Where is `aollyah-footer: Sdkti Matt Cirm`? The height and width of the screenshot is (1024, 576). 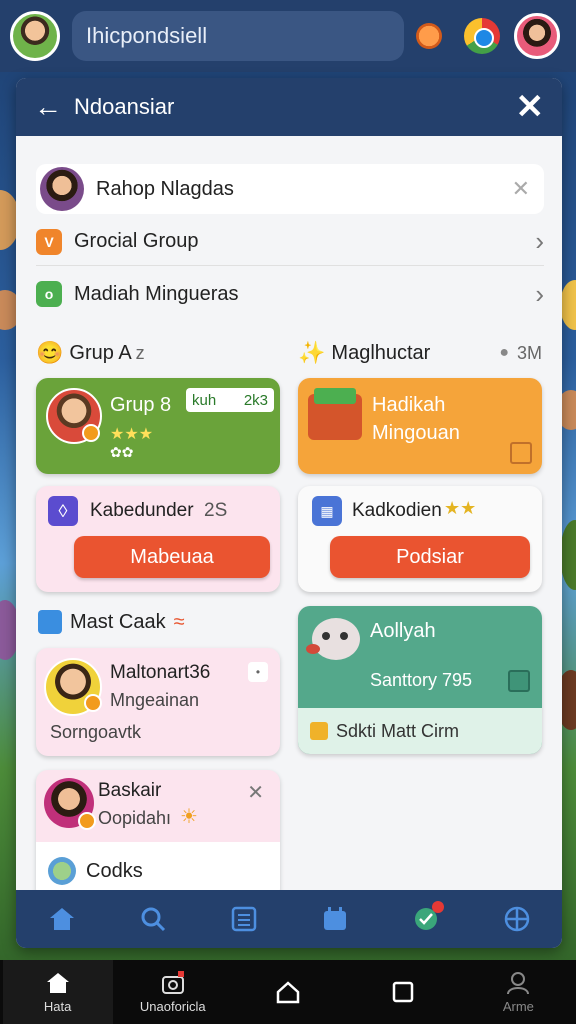
aollyah-footer: Sdkti Matt Cirm is located at coordinates (420, 731).